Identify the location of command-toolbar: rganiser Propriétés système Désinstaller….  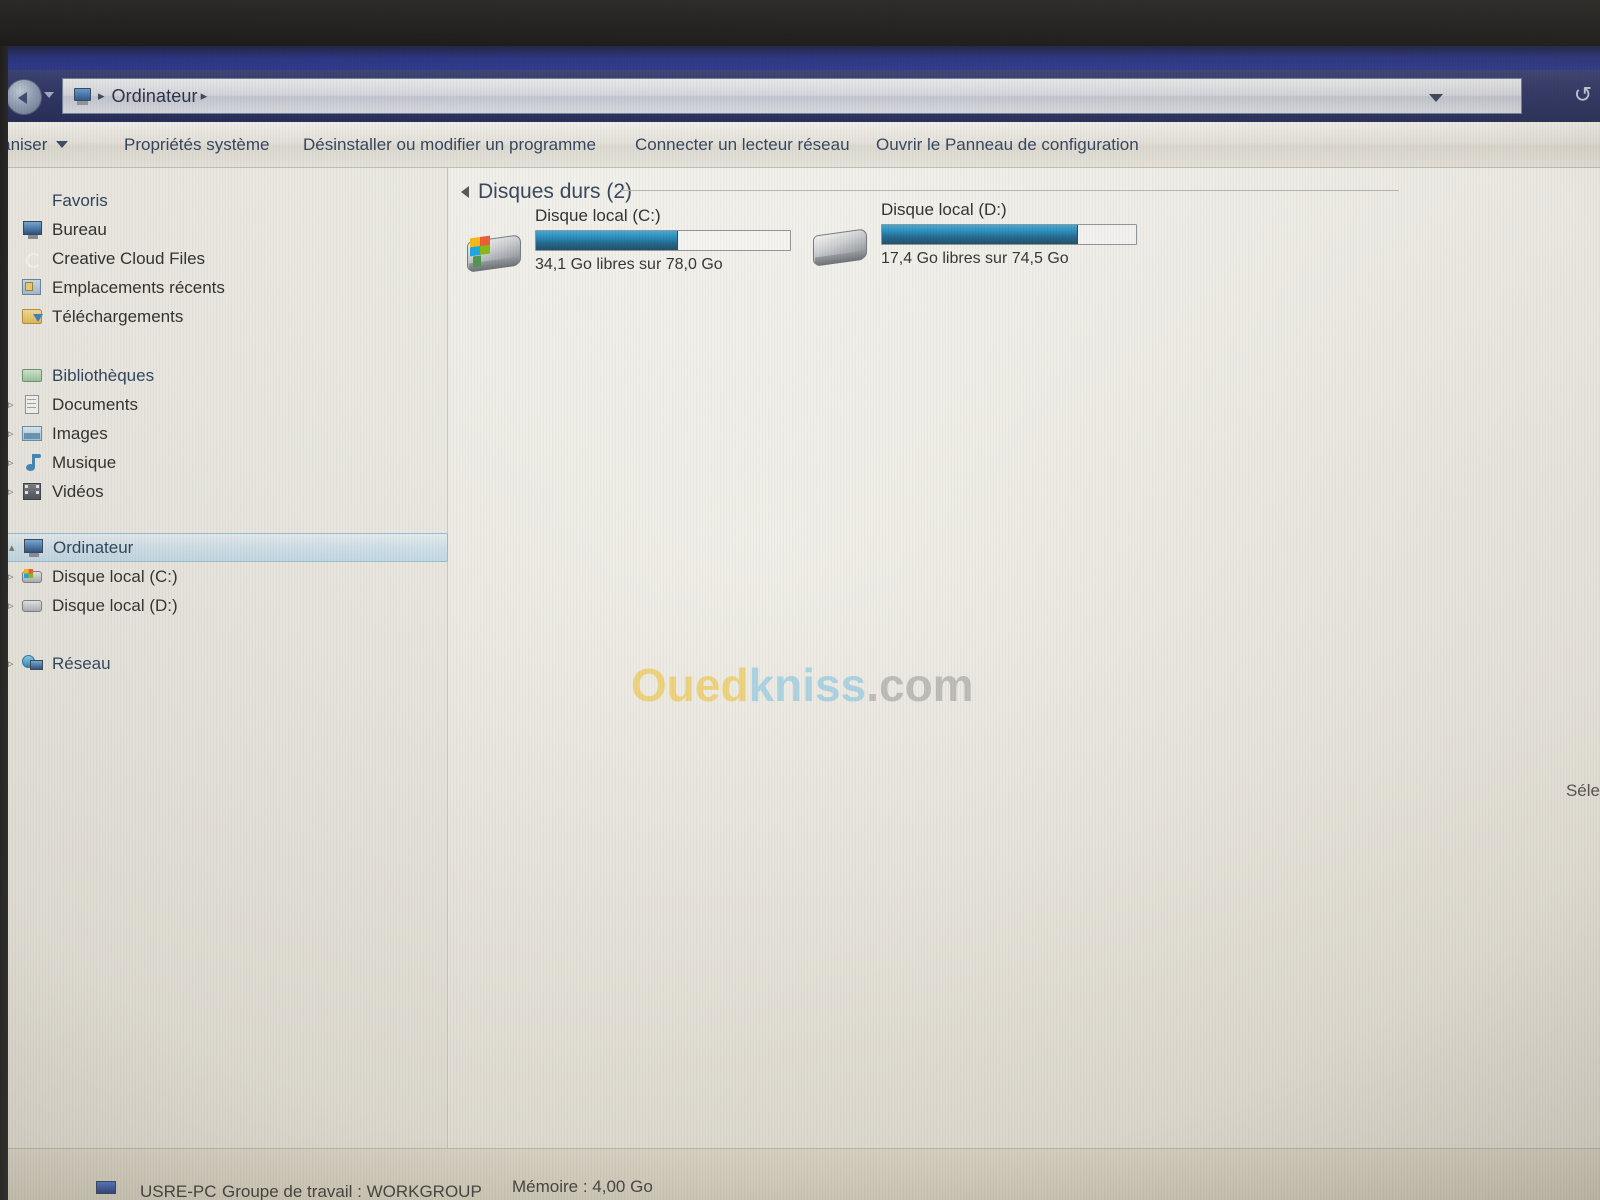
(800, 145).